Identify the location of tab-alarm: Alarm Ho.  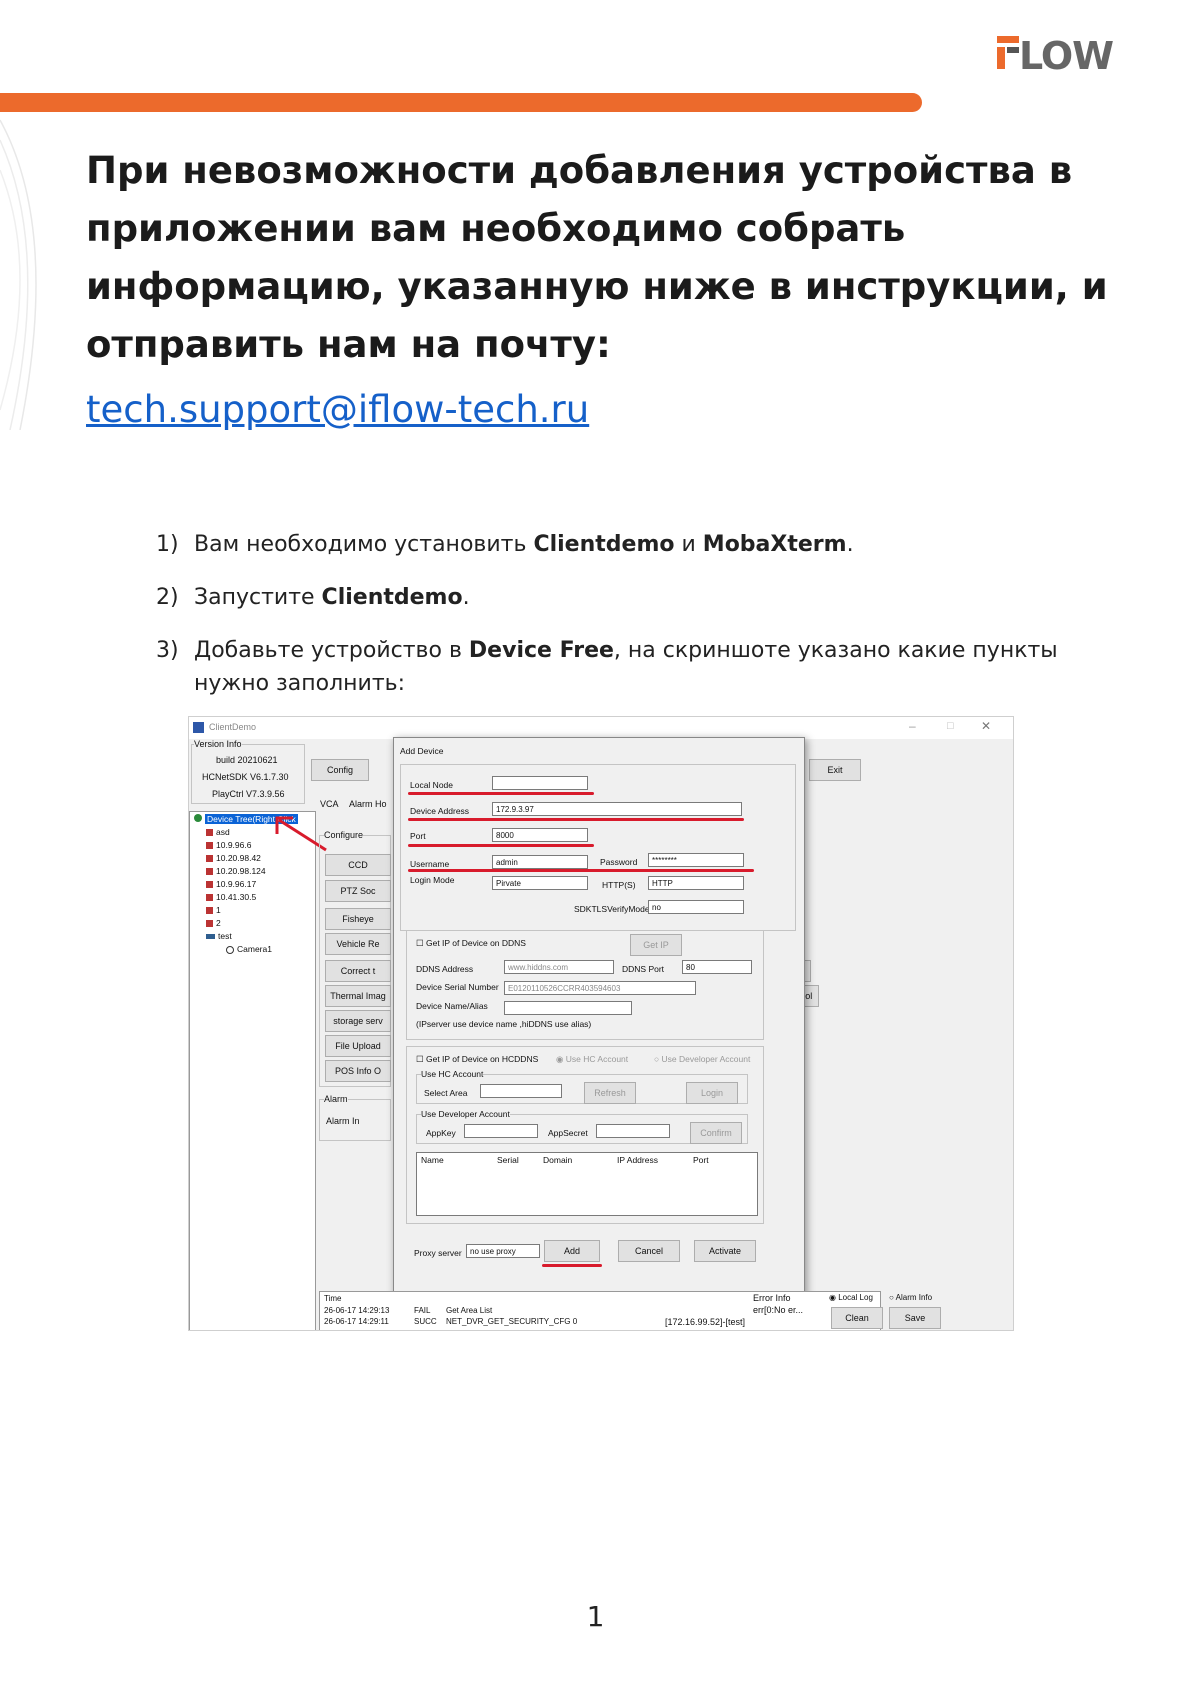
(368, 804).